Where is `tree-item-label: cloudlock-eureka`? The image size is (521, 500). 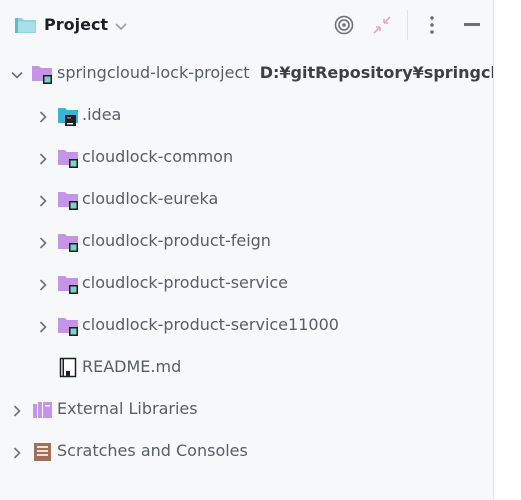 tree-item-label: cloudlock-eureka is located at coordinates (150, 198).